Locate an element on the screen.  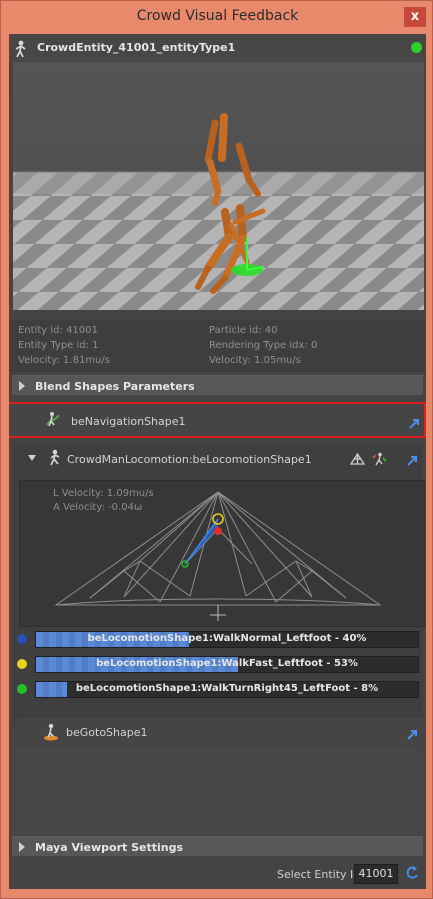
maya-viewport-section-header: Maya Viewport Settings is located at coordinates (217, 846).